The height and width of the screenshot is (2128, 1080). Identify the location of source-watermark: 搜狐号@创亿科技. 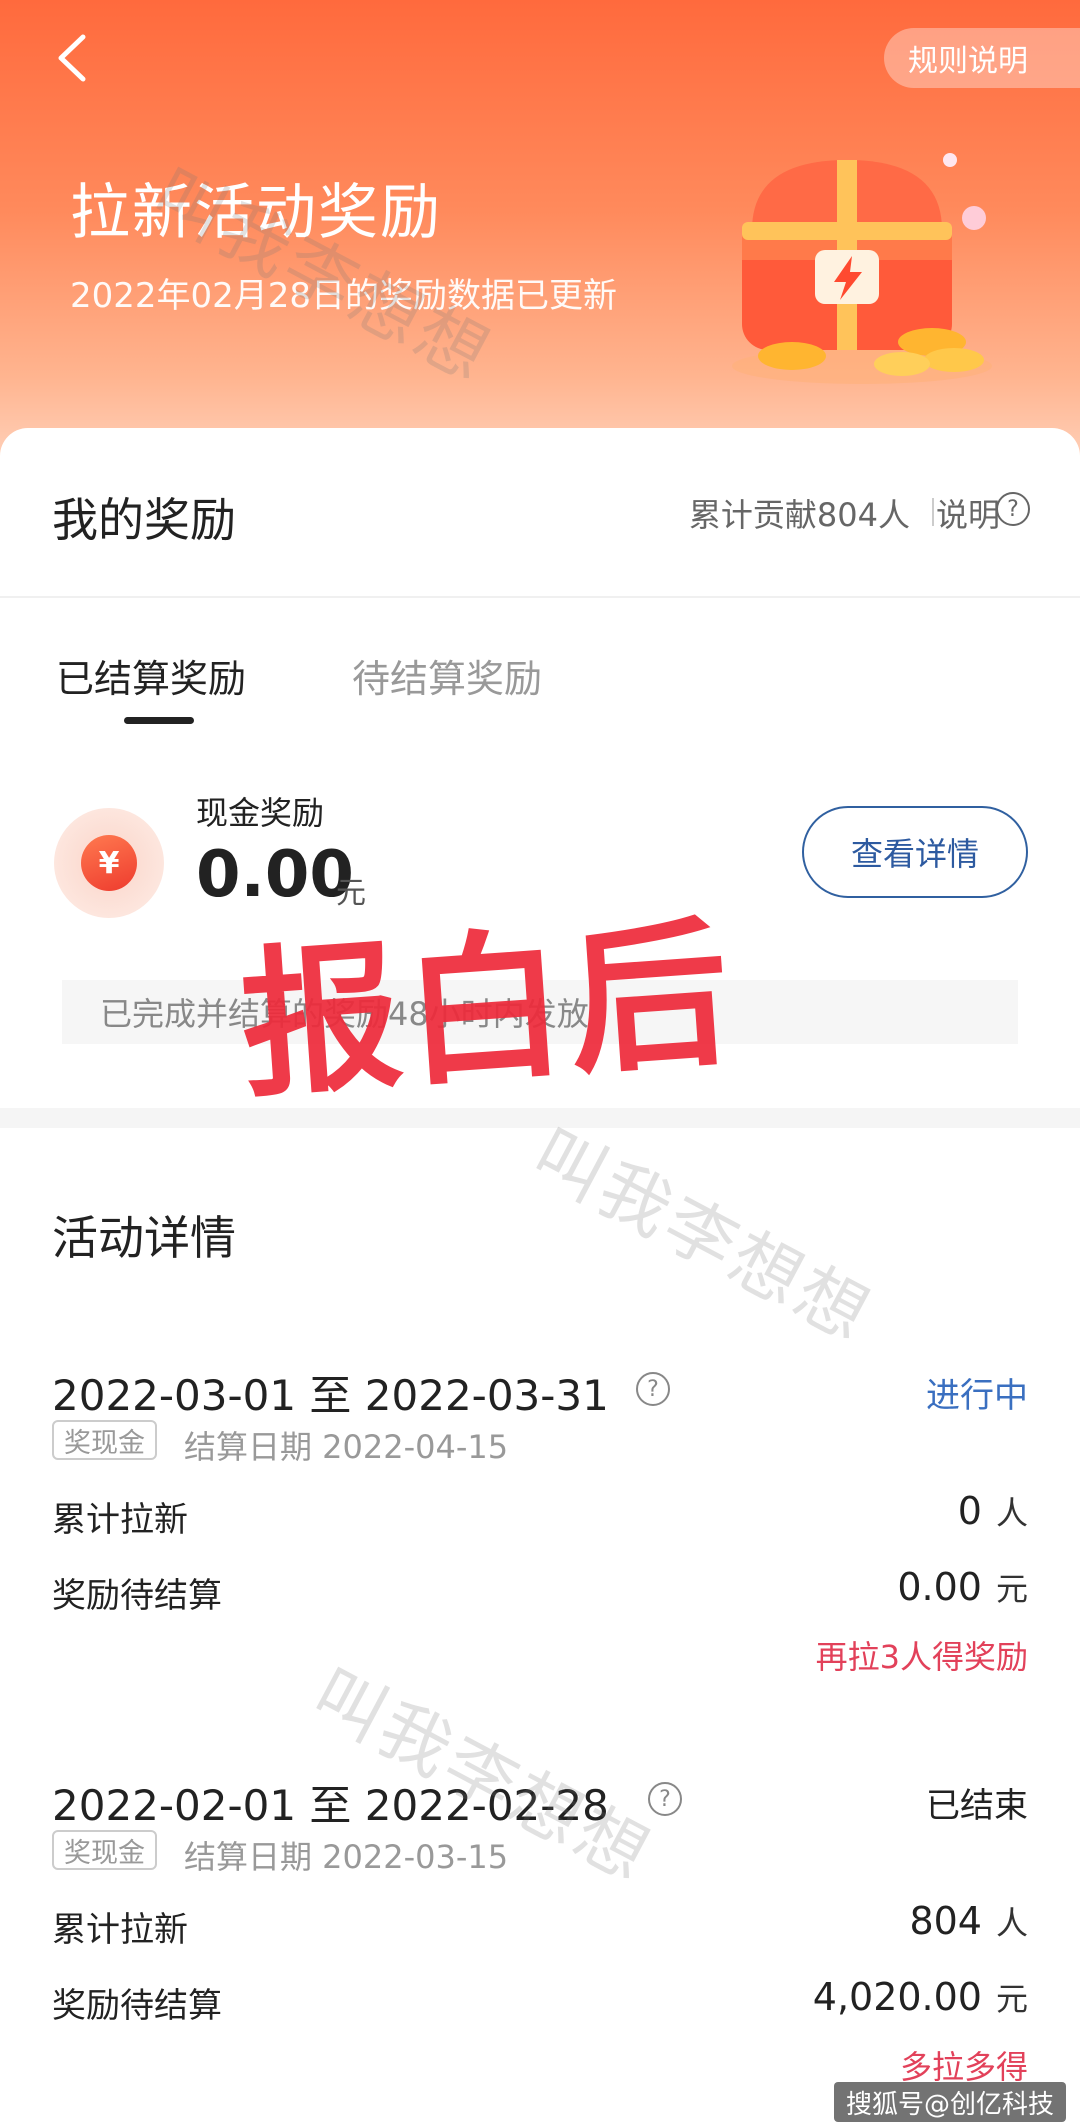
(949, 2102).